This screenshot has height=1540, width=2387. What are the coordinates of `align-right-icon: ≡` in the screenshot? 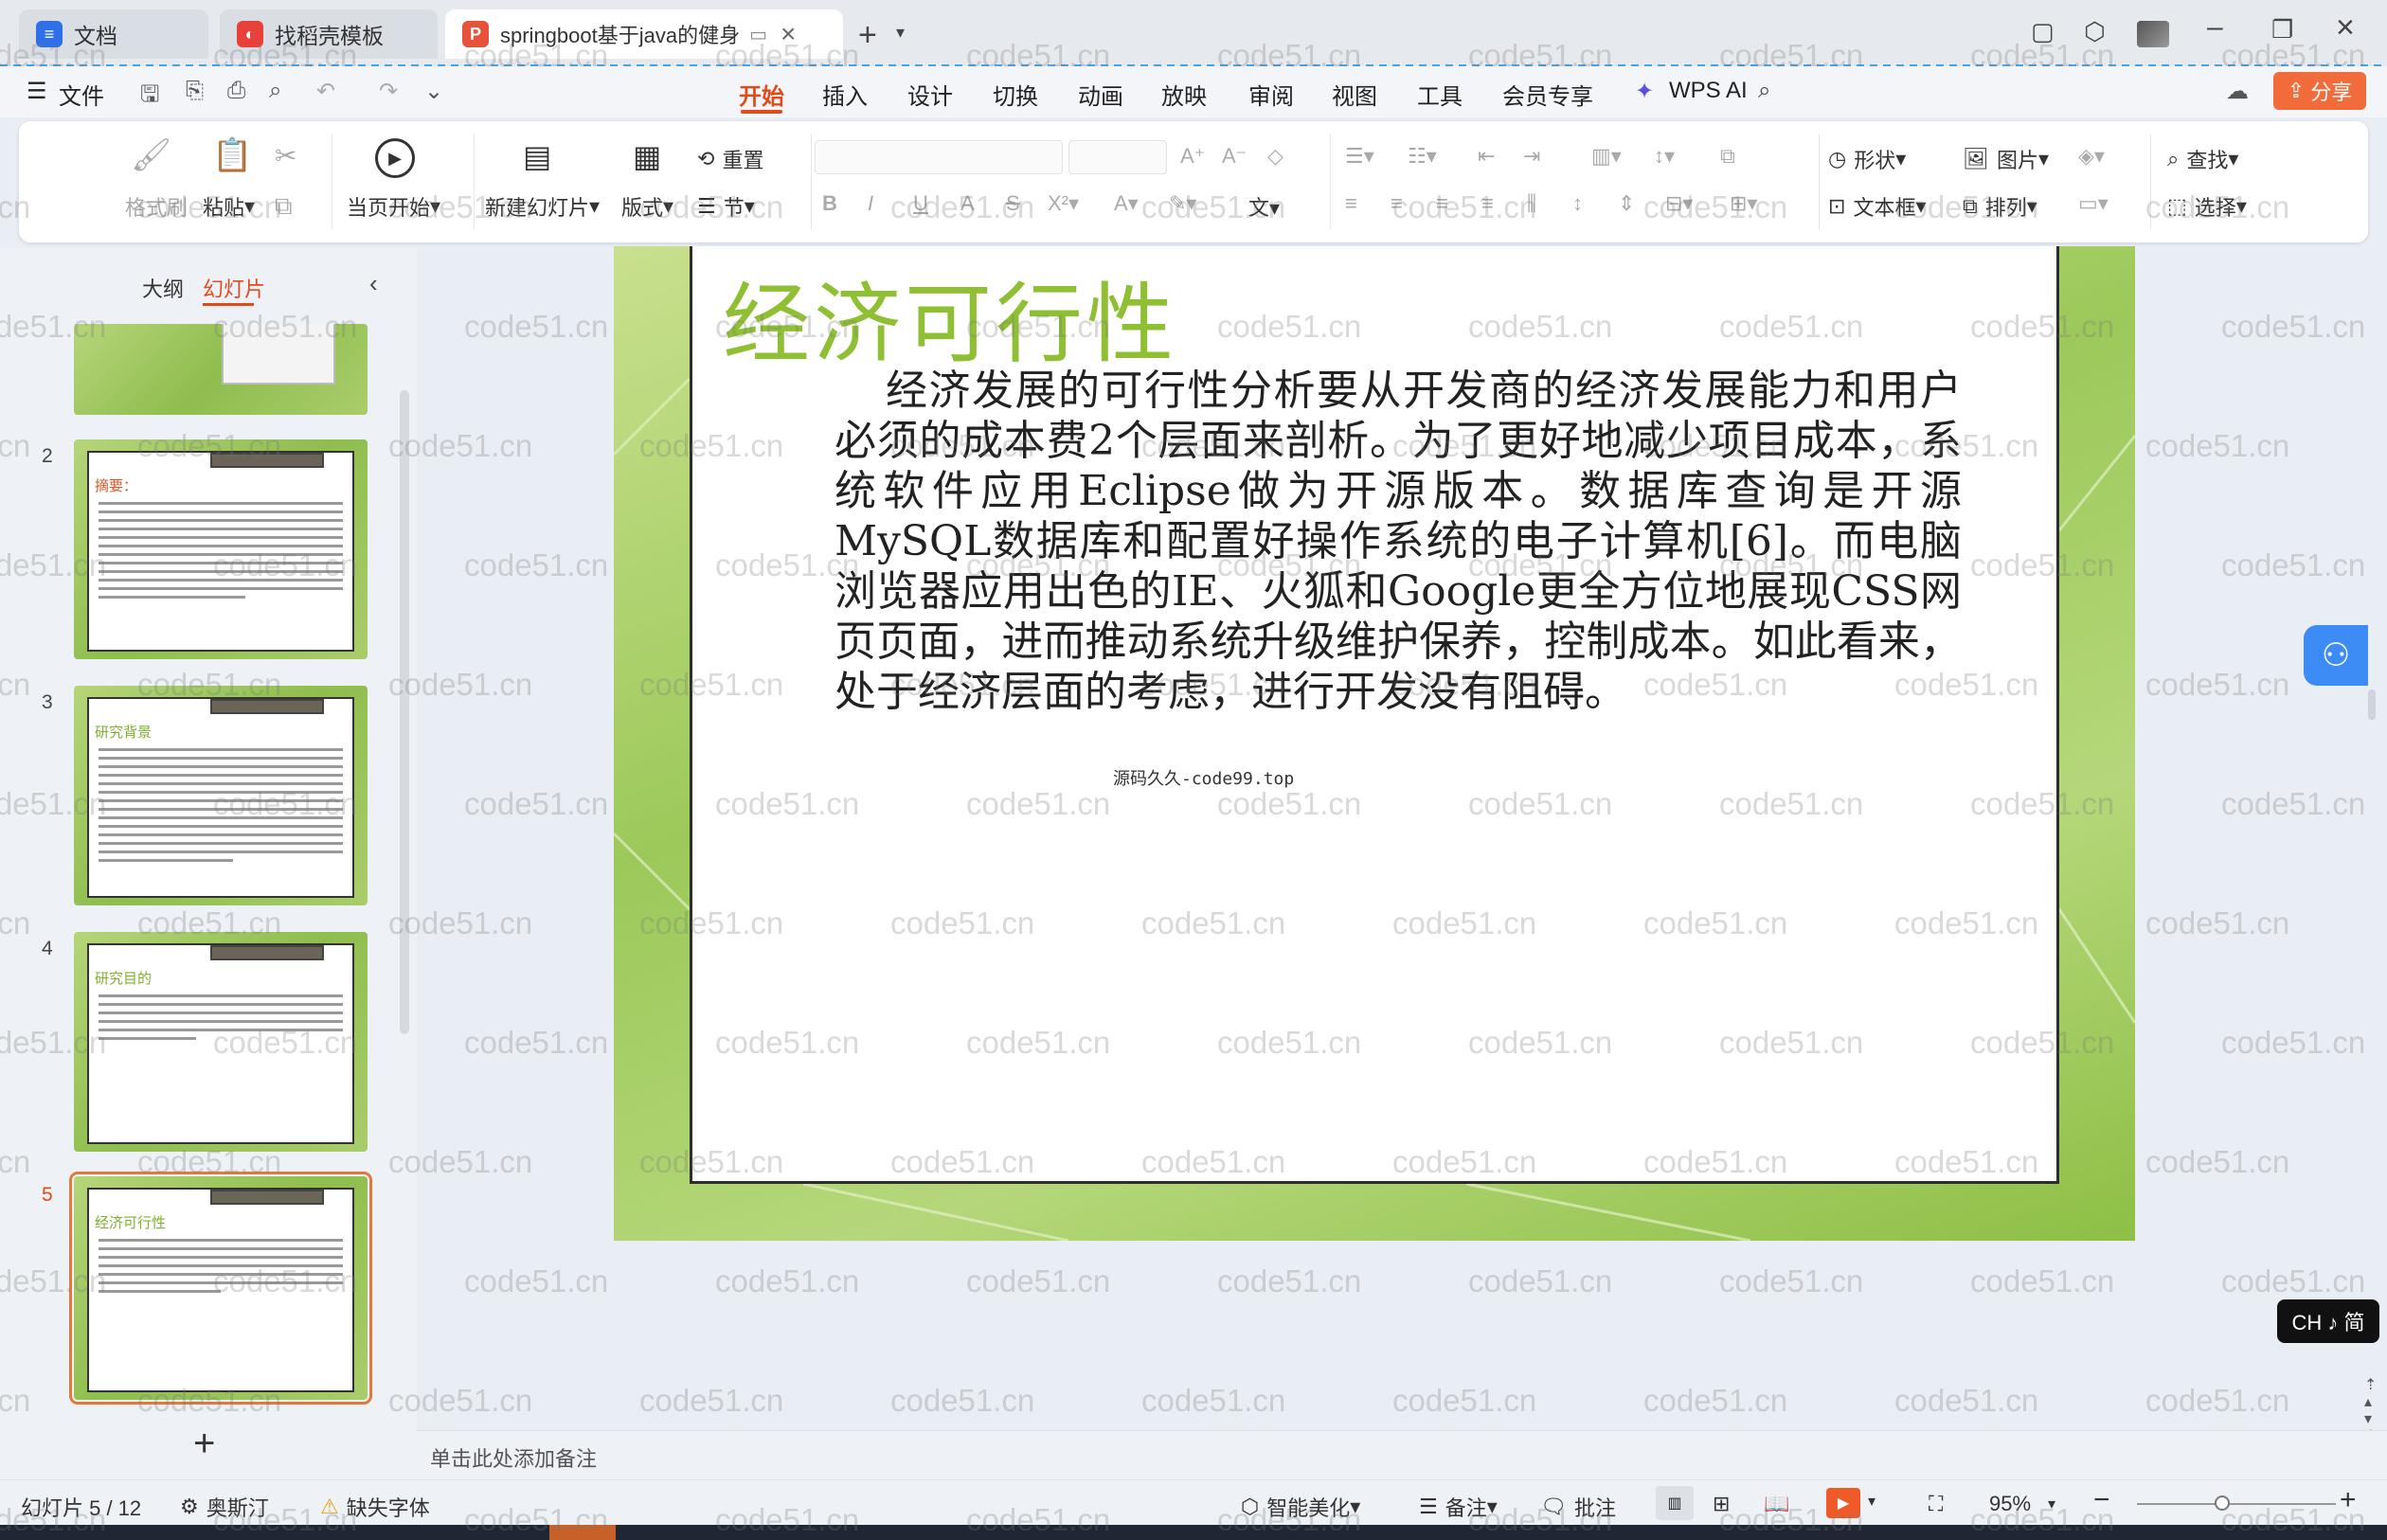 It's located at (1442, 203).